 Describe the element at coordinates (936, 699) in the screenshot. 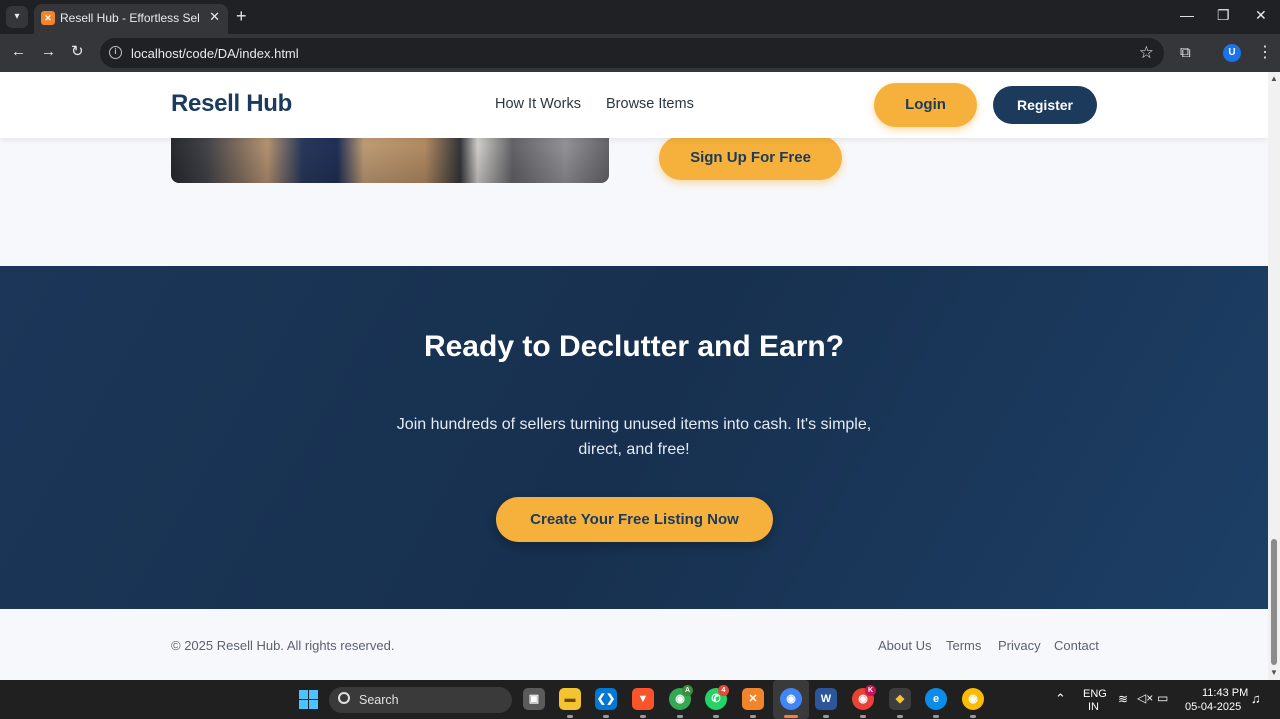

I see `edge-icon: e` at that location.